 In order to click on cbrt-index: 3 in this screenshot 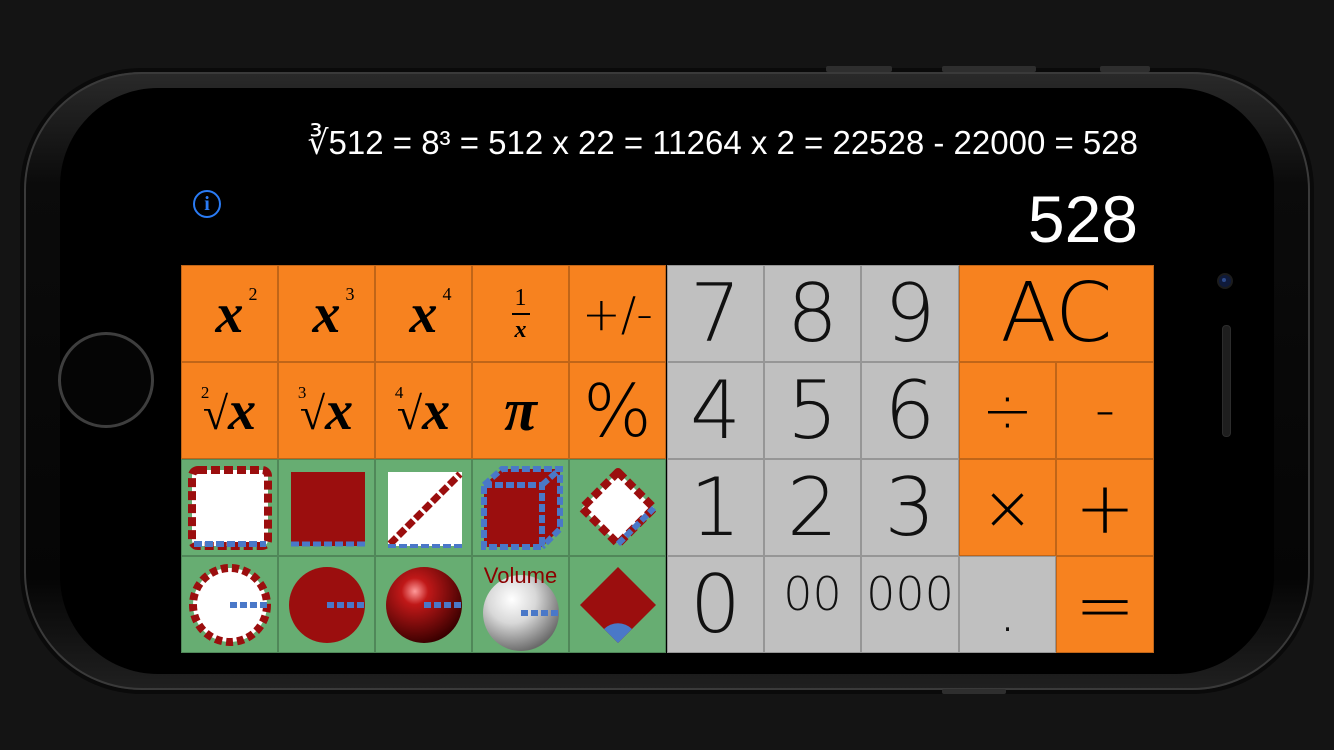, I will do `click(302, 392)`.